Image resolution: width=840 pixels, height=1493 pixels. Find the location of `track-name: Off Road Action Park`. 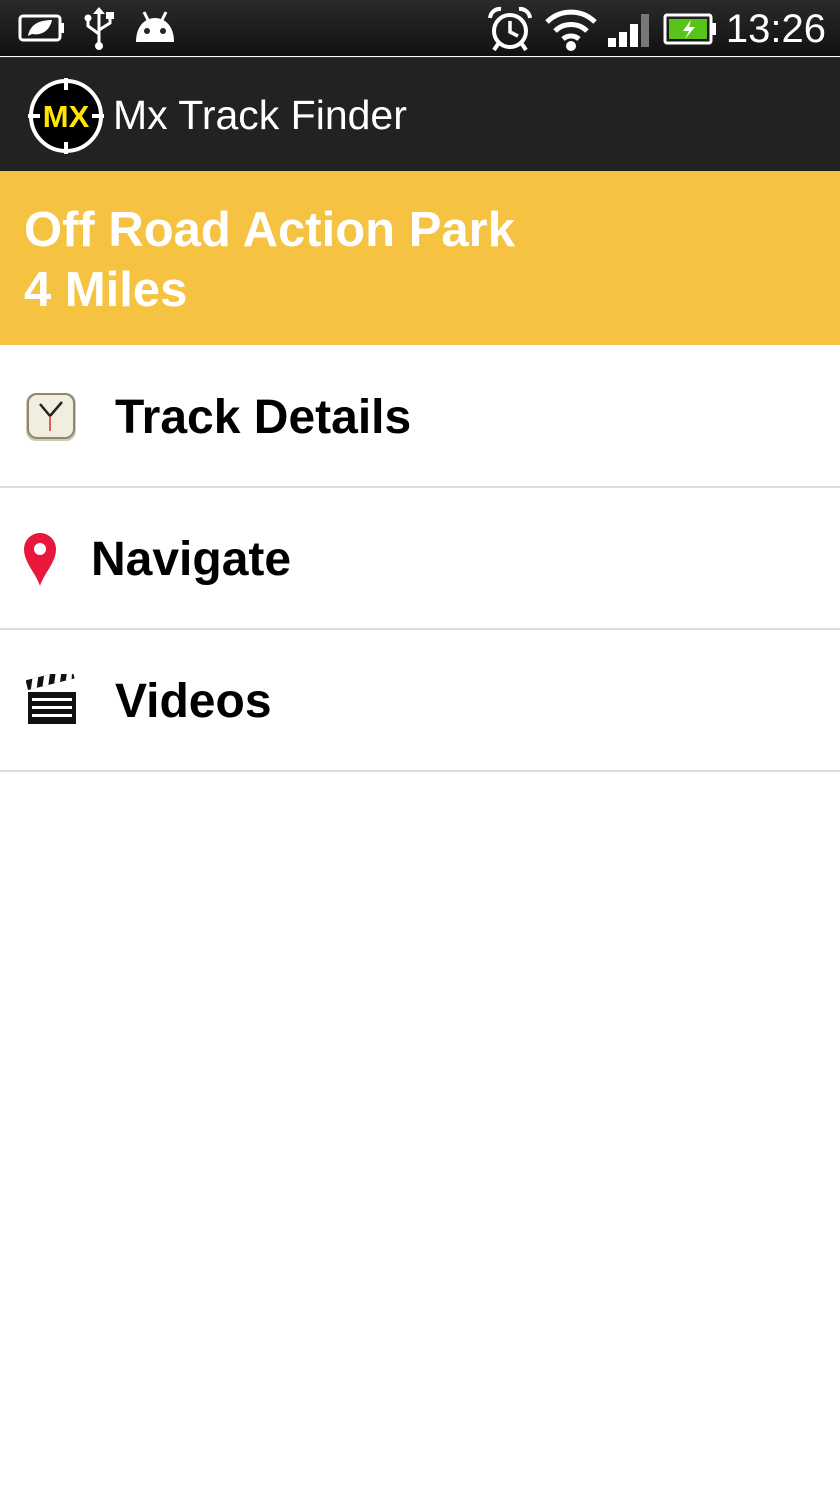

track-name: Off Road Action Park is located at coordinates (269, 230).